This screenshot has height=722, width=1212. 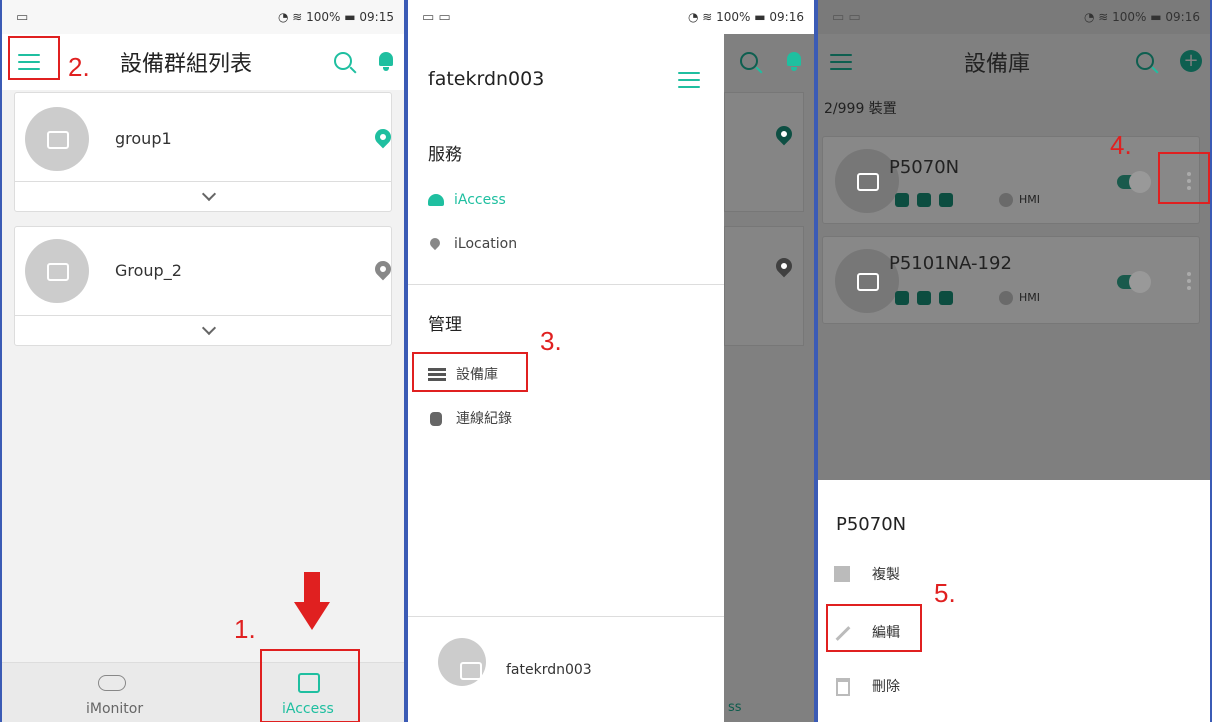 I want to click on status-bar: ▭ ◔ ≋ 100% ▬ 09:15, so click(x=203, y=17).